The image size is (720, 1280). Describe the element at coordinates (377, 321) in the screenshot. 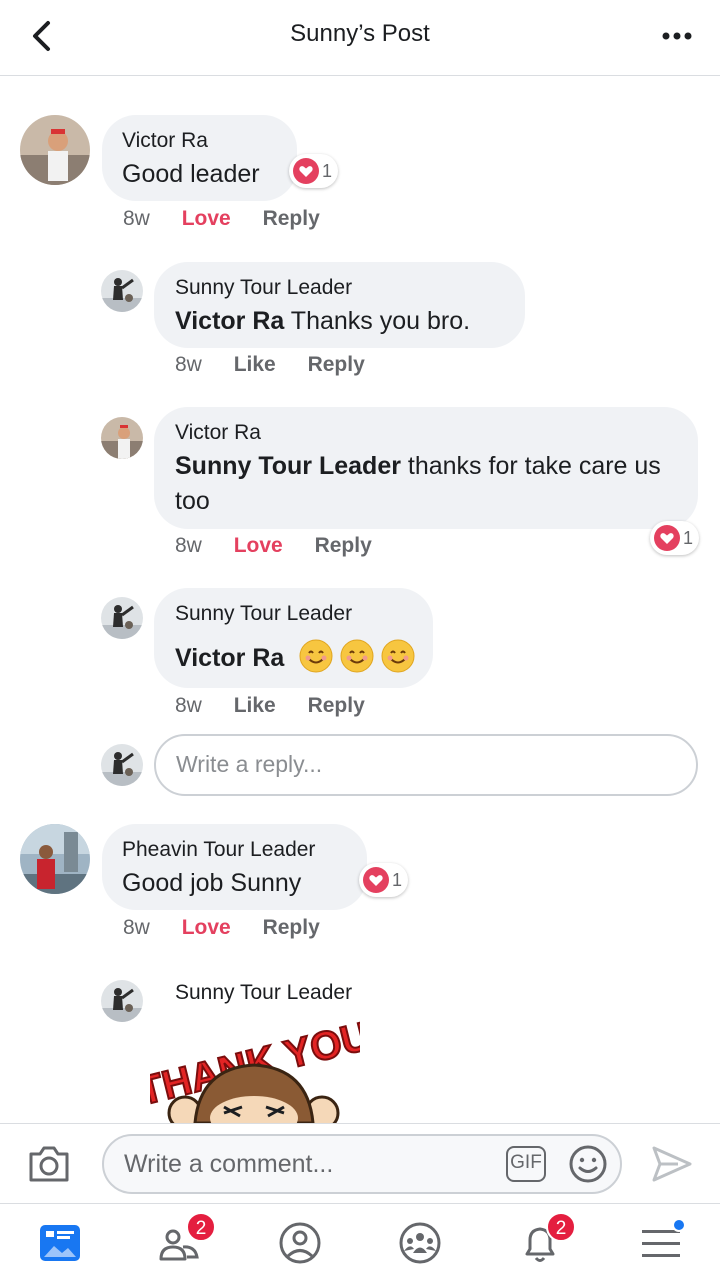

I see `comment-body: Thanks you bro.` at that location.